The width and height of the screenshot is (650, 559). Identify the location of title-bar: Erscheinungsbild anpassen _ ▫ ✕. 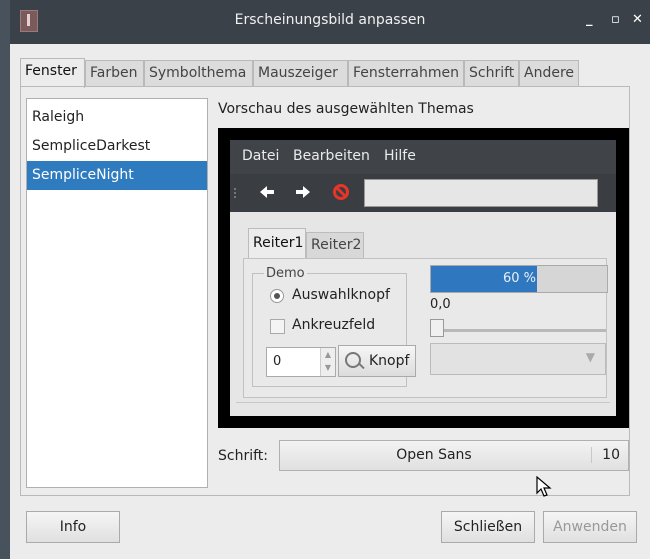
(330, 22).